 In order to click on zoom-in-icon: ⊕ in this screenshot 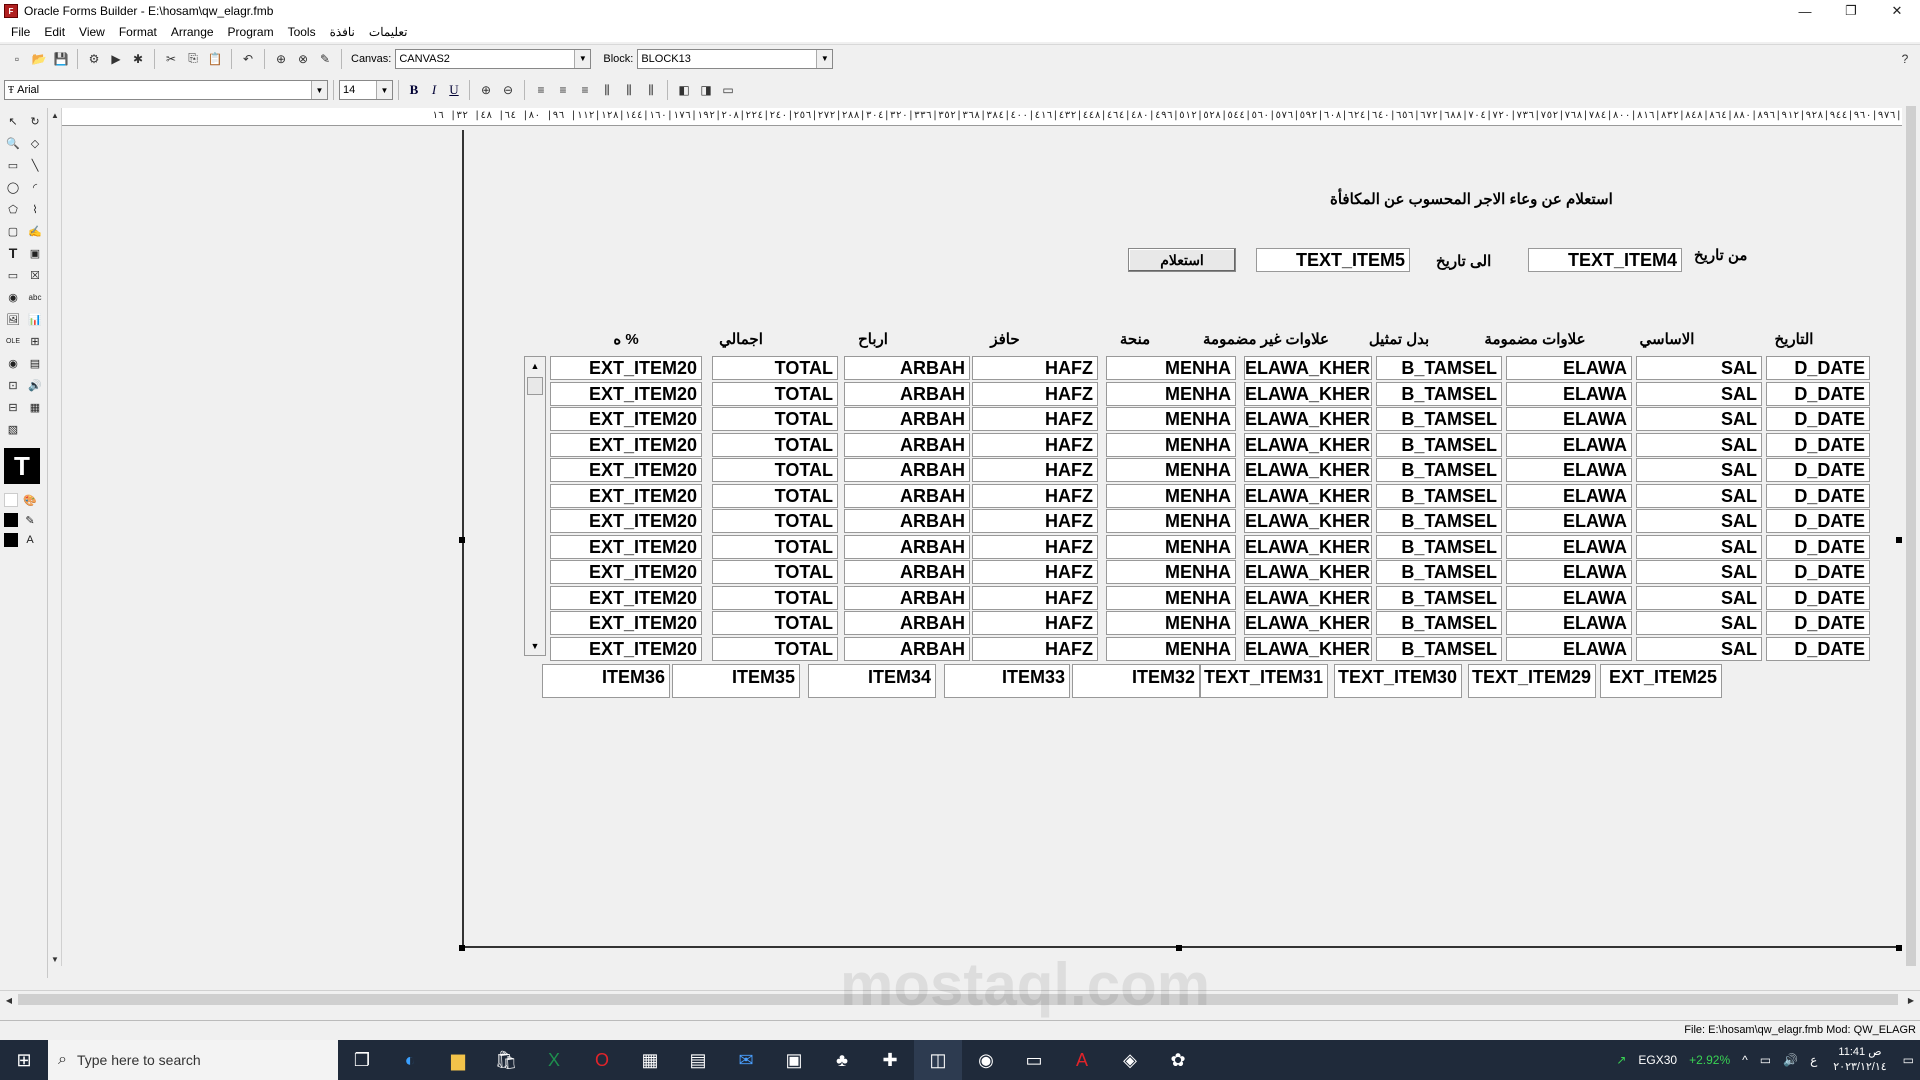, I will do `click(486, 90)`.